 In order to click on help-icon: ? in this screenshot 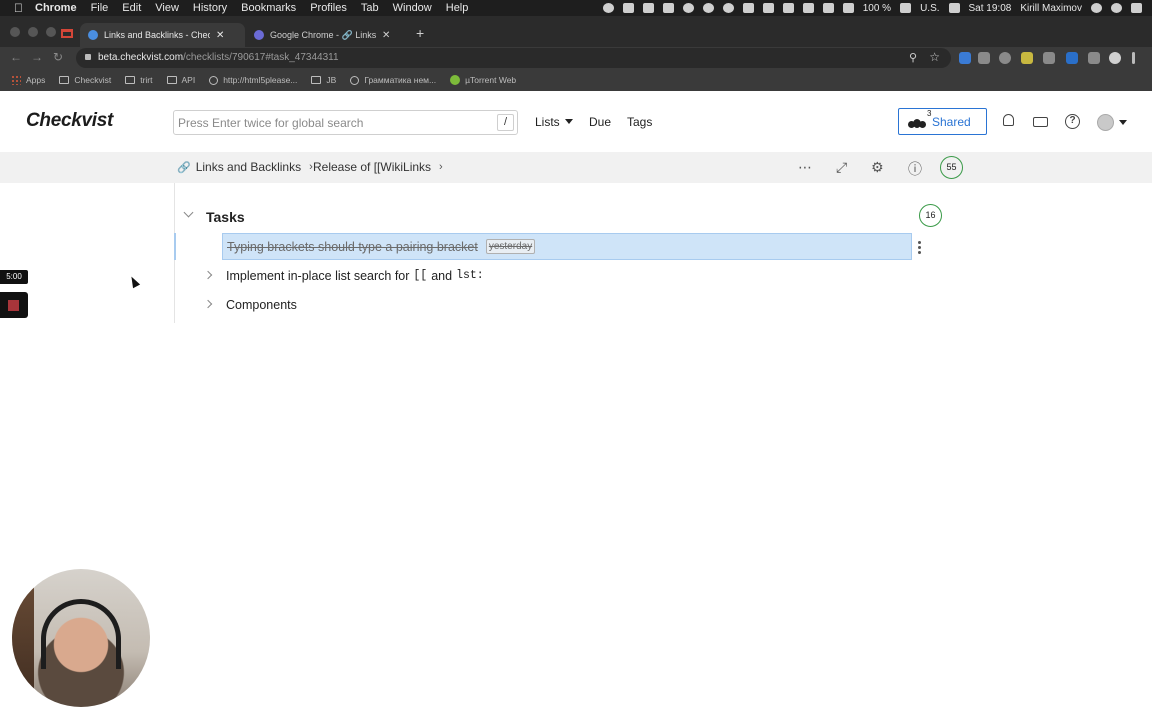, I will do `click(1072, 121)`.